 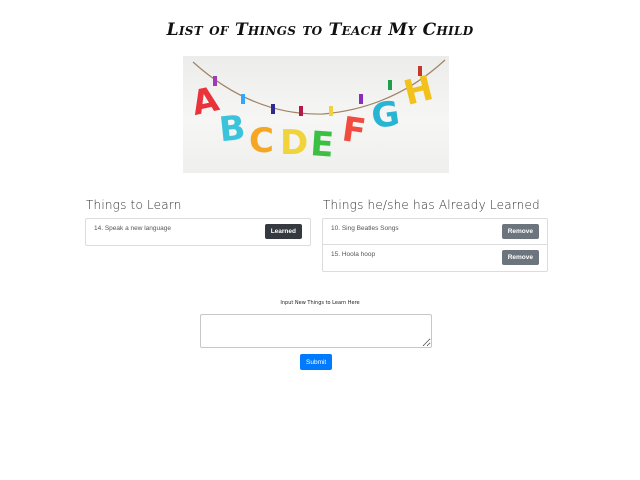 I want to click on page-title: List of Things to Teach My Child, so click(x=320, y=30).